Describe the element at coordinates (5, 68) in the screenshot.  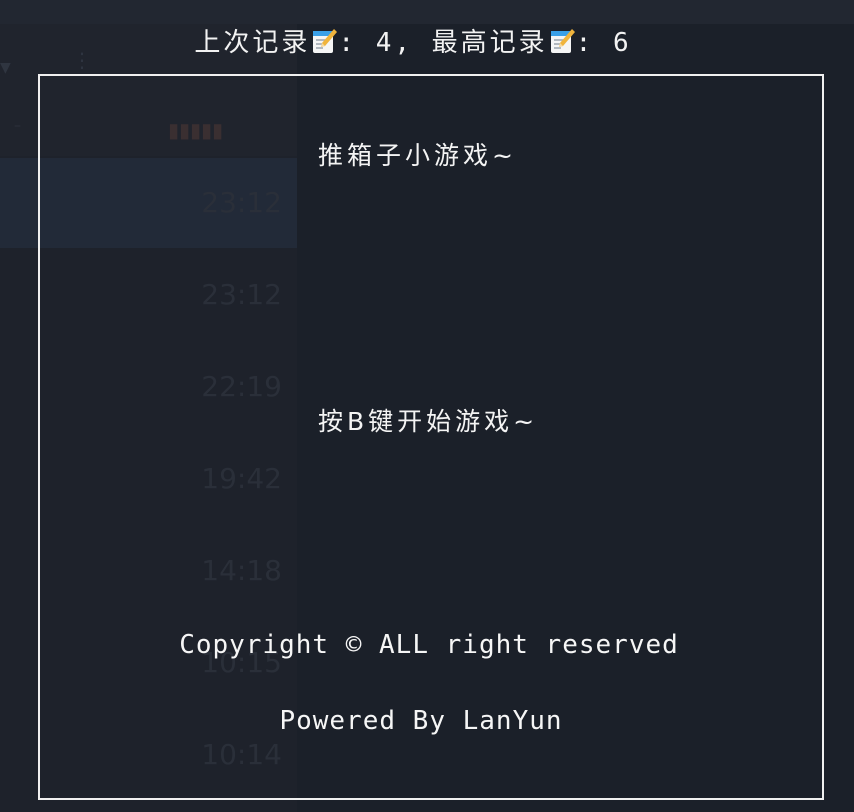
I see `chevron-down-icon: ▼` at that location.